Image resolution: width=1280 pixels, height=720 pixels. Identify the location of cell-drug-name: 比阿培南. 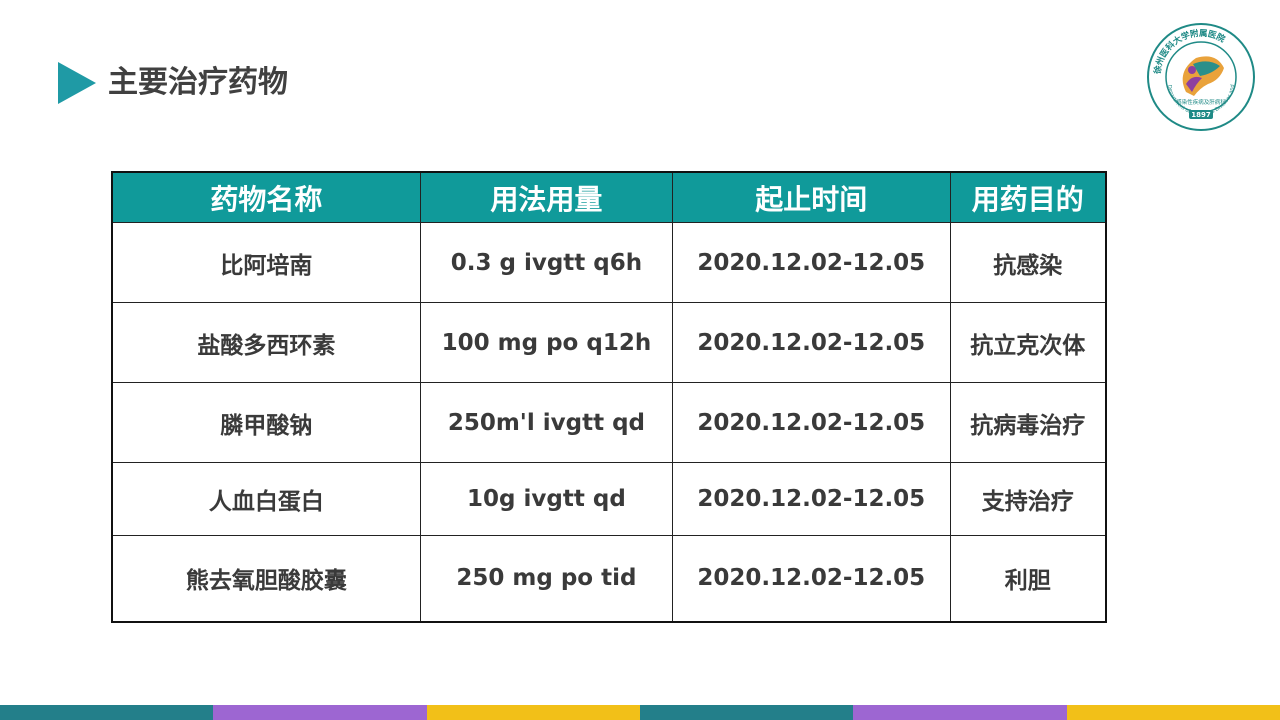
(266, 262).